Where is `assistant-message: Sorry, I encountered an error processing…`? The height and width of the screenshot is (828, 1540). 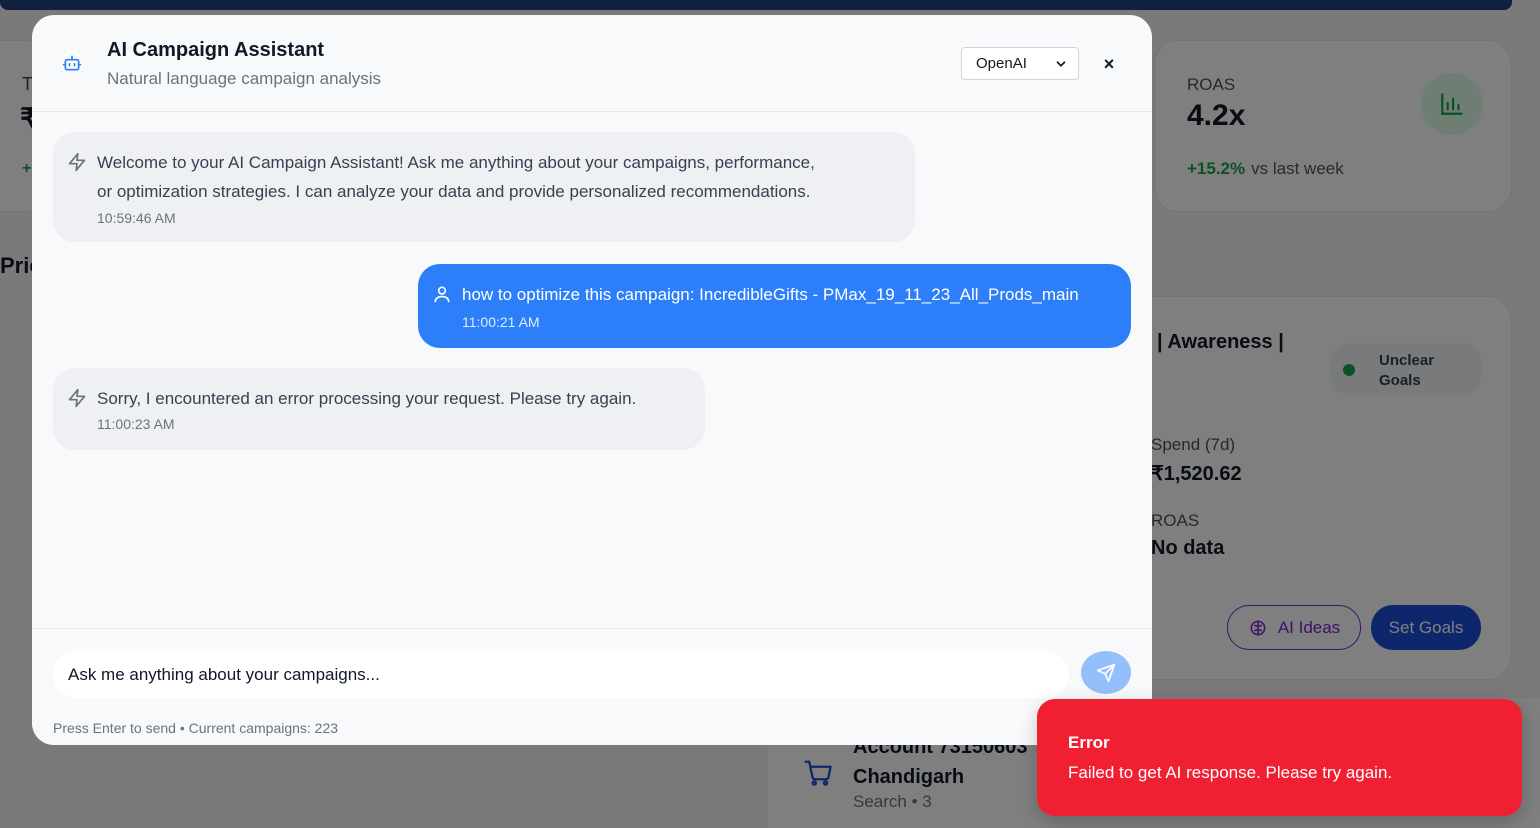
assistant-message: Sorry, I encountered an error processing… is located at coordinates (379, 409).